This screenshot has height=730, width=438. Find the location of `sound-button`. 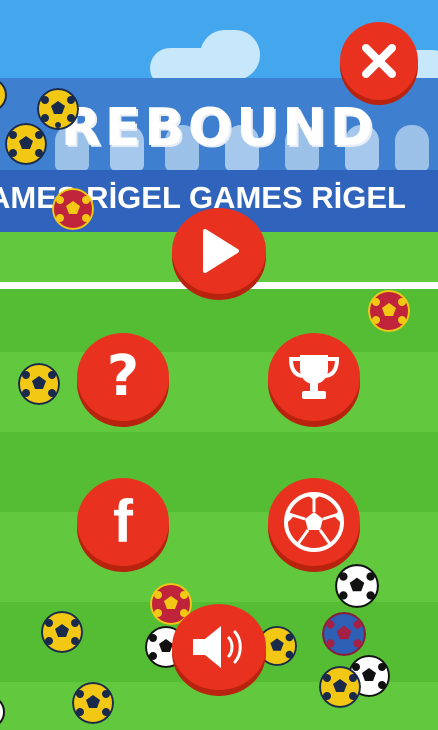

sound-button is located at coordinates (219, 647).